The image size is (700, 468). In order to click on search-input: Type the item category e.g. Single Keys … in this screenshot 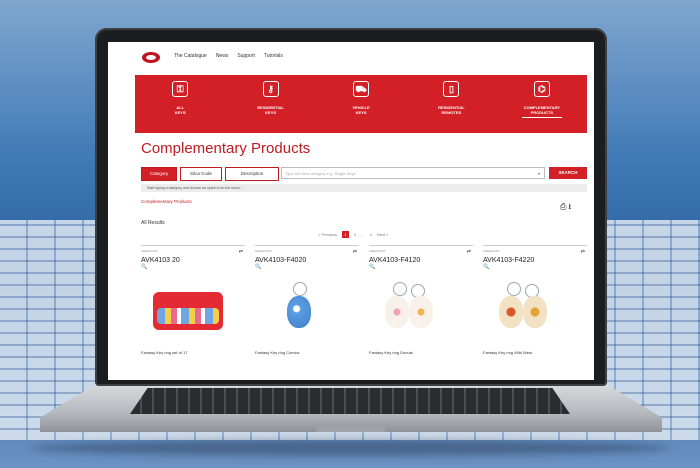, I will do `click(413, 173)`.